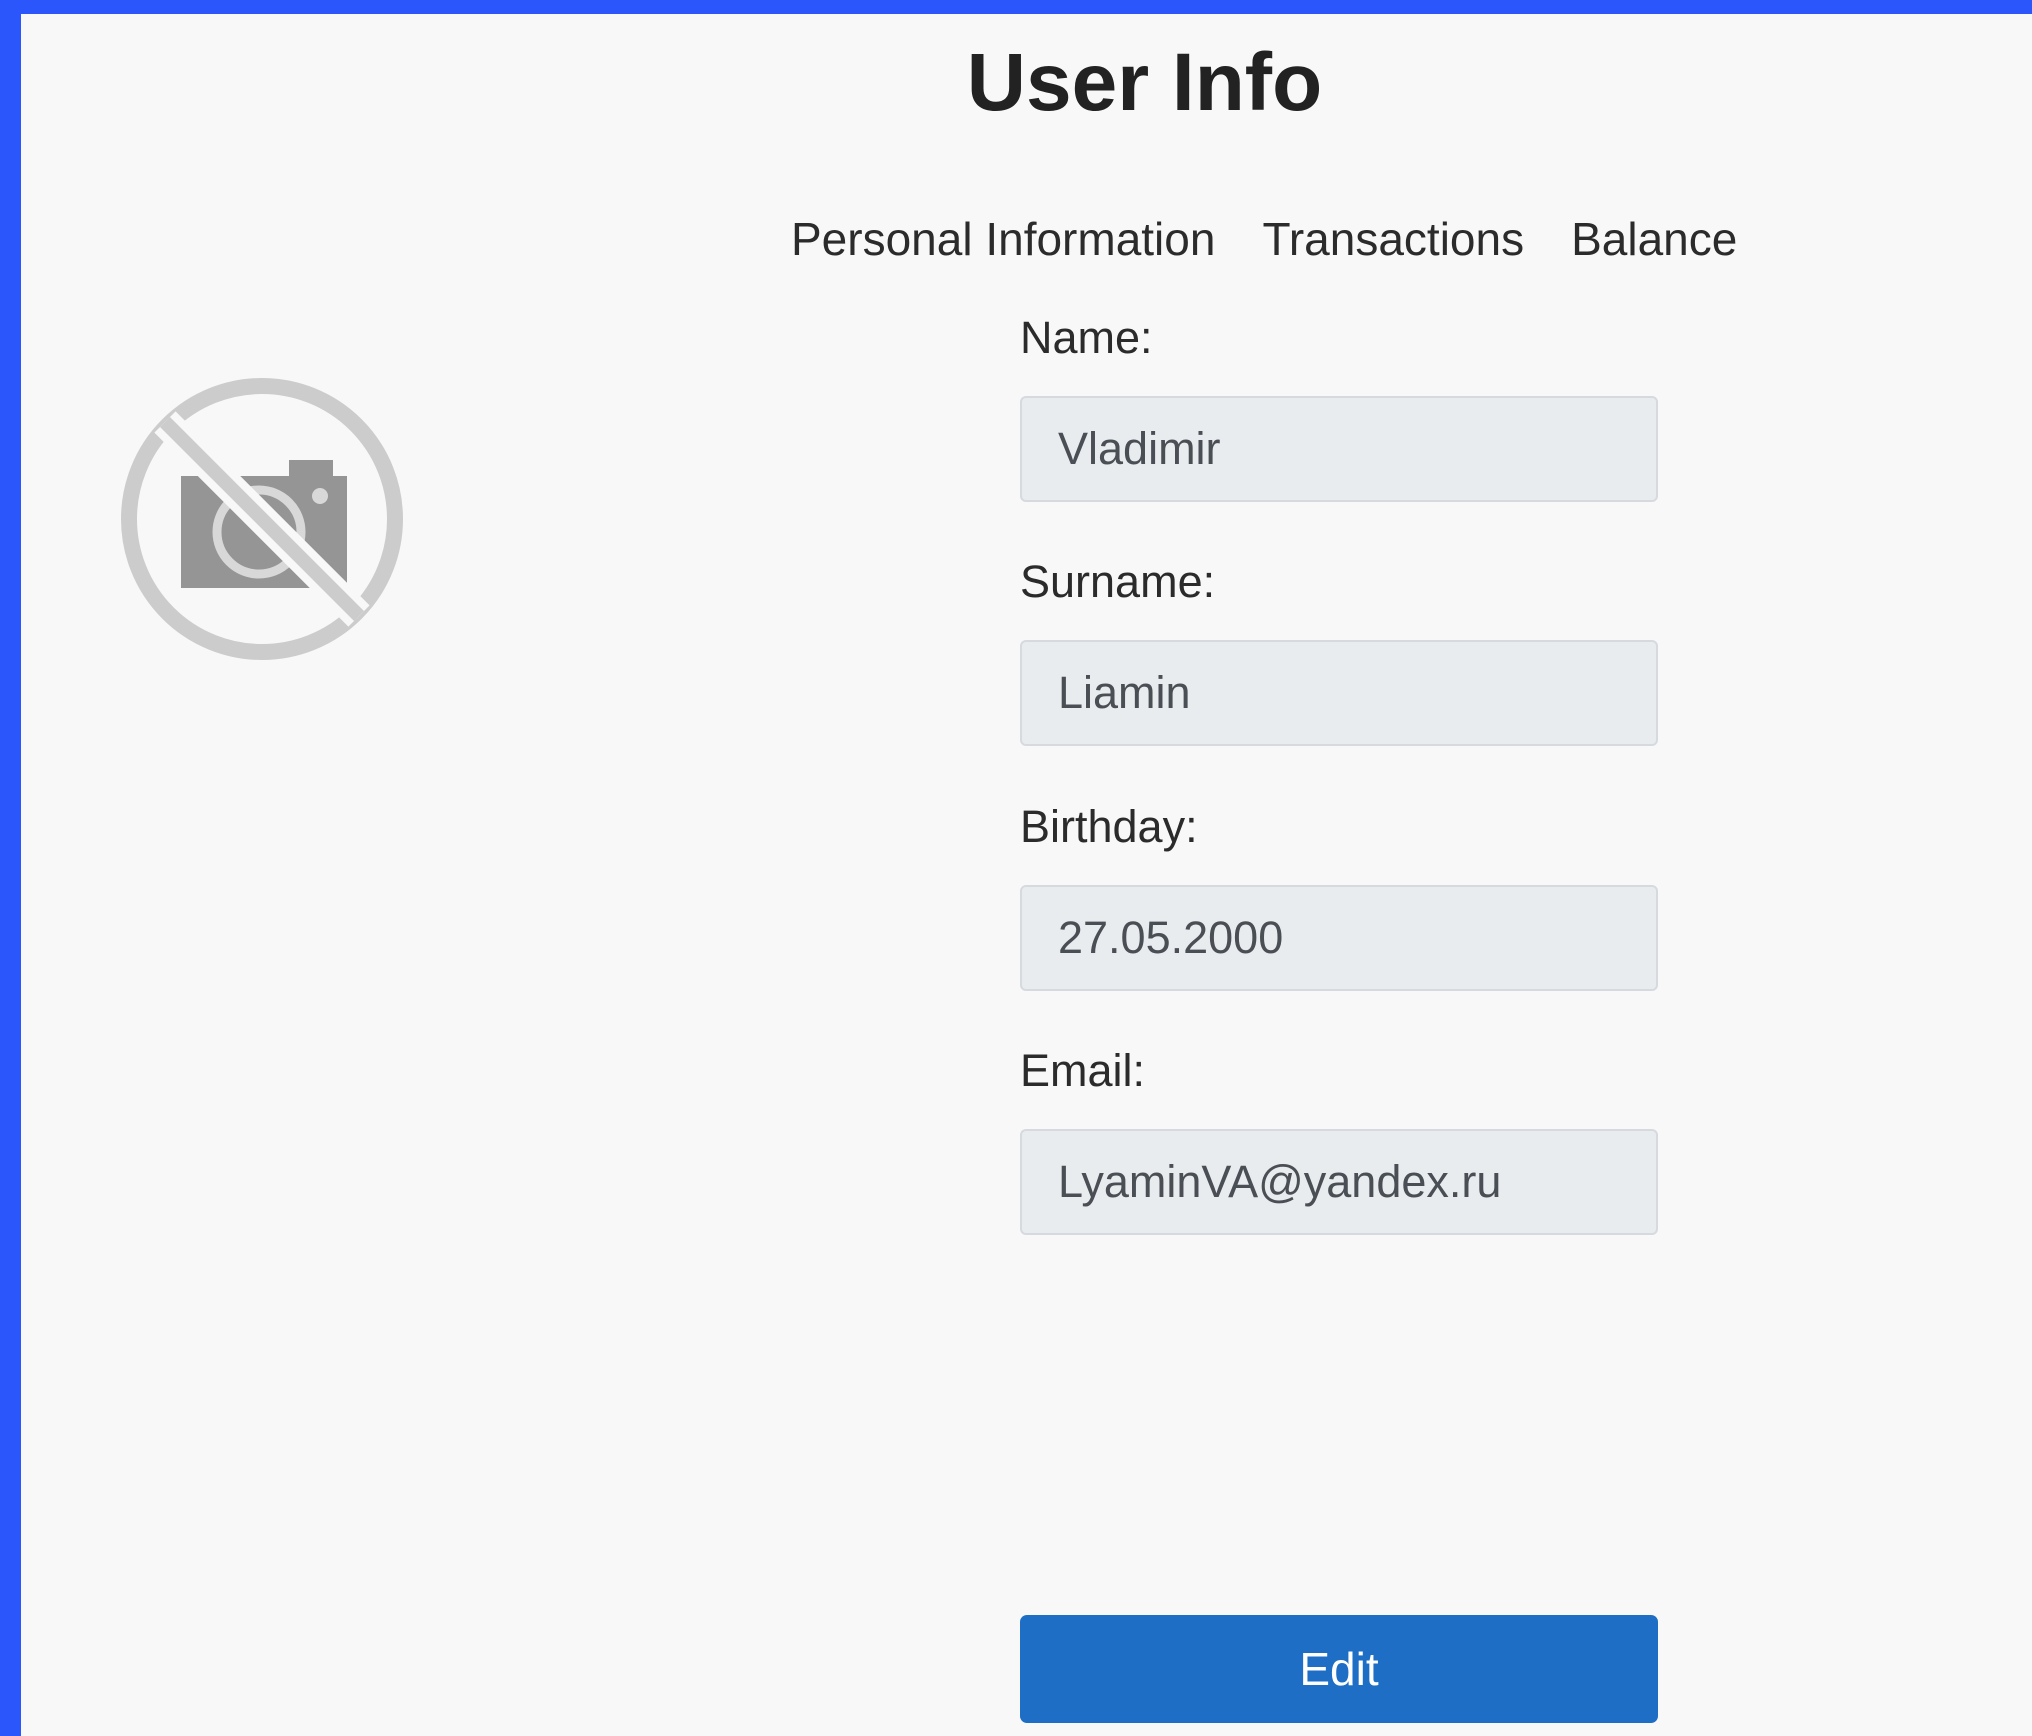 The height and width of the screenshot is (1736, 2032). What do you see at coordinates (1118, 581) in the screenshot?
I see `surname-label: Surname:` at bounding box center [1118, 581].